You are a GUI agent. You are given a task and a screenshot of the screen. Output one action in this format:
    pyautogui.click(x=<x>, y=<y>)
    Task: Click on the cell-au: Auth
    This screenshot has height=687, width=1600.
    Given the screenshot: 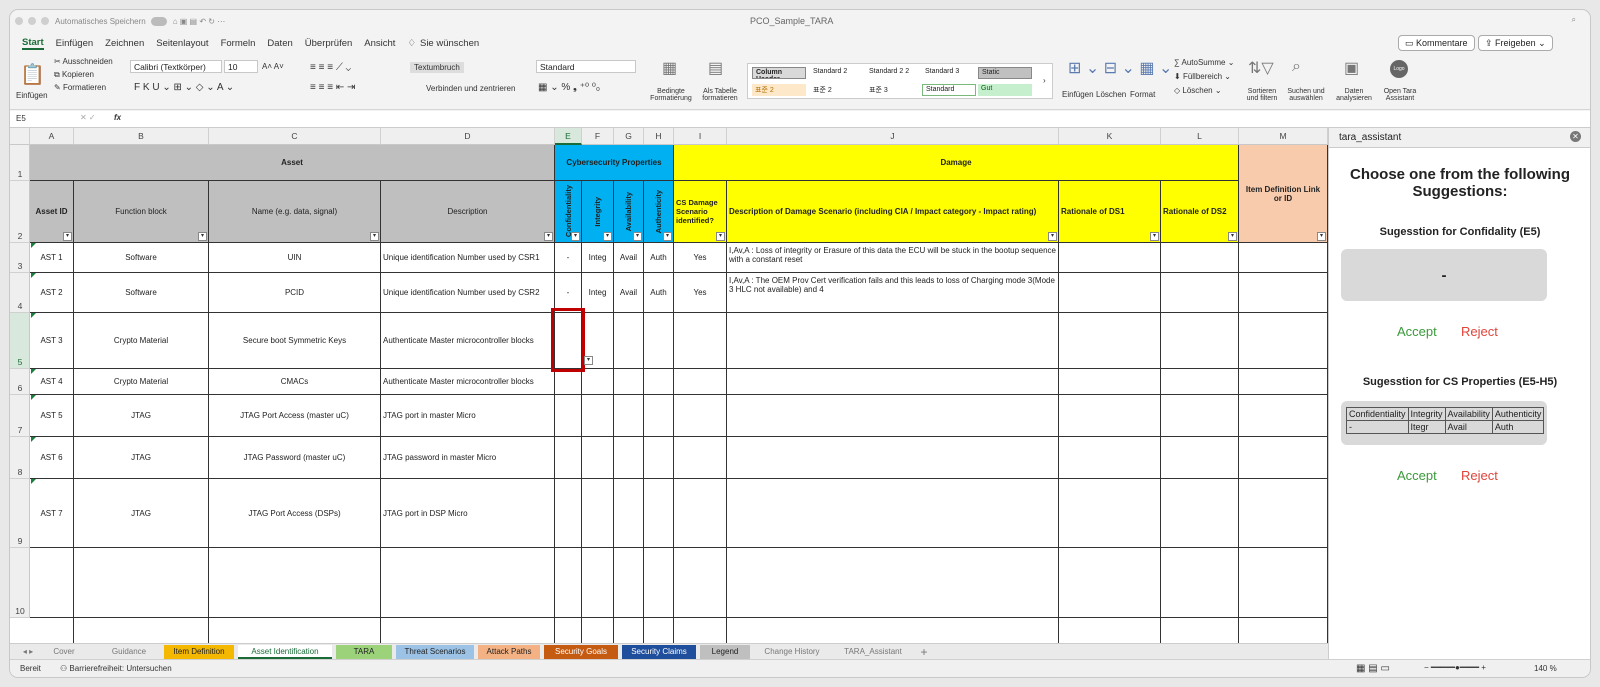 What is the action you would take?
    pyautogui.click(x=659, y=293)
    